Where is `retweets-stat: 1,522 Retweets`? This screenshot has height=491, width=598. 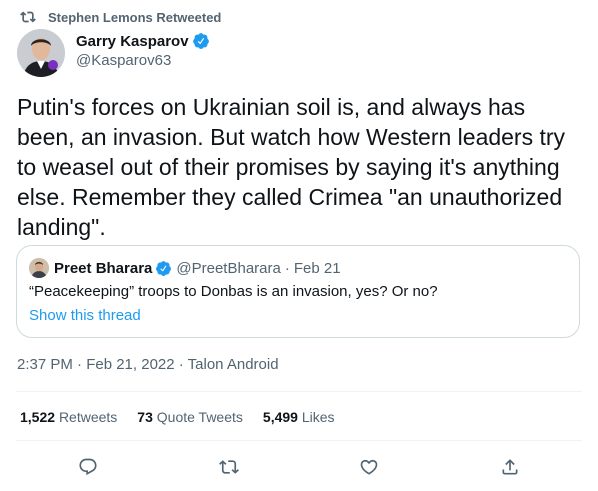
retweets-stat: 1,522 Retweets is located at coordinates (68, 417).